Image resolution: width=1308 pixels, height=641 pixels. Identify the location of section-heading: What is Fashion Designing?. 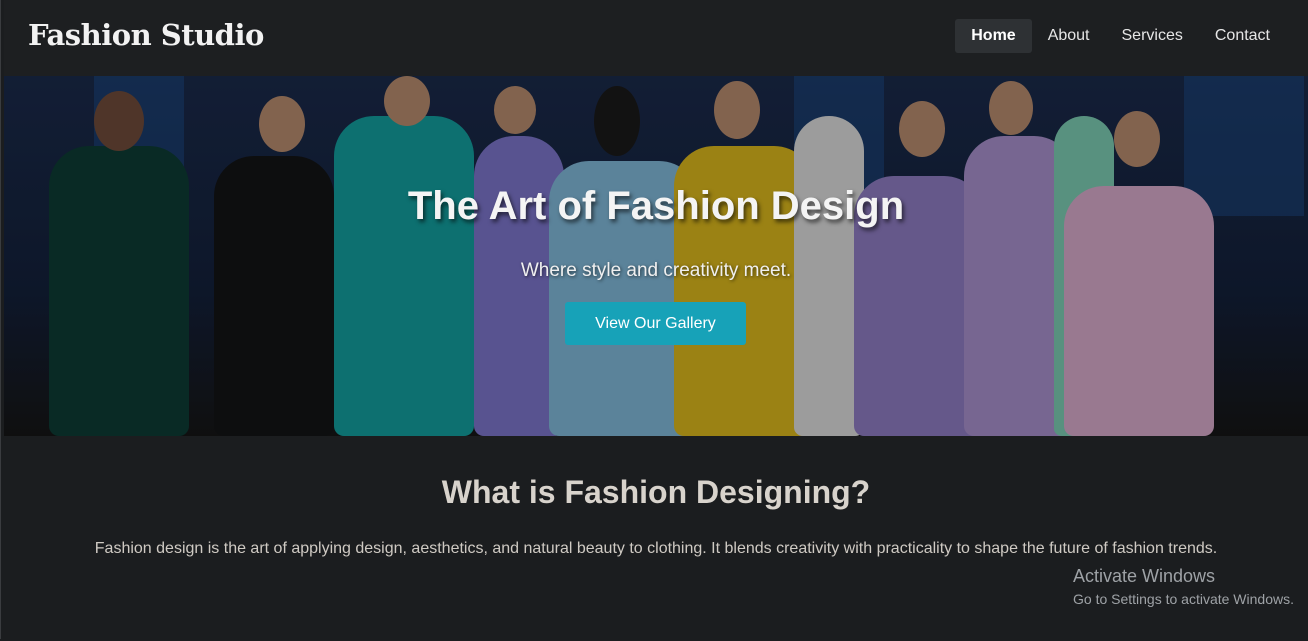
(656, 492).